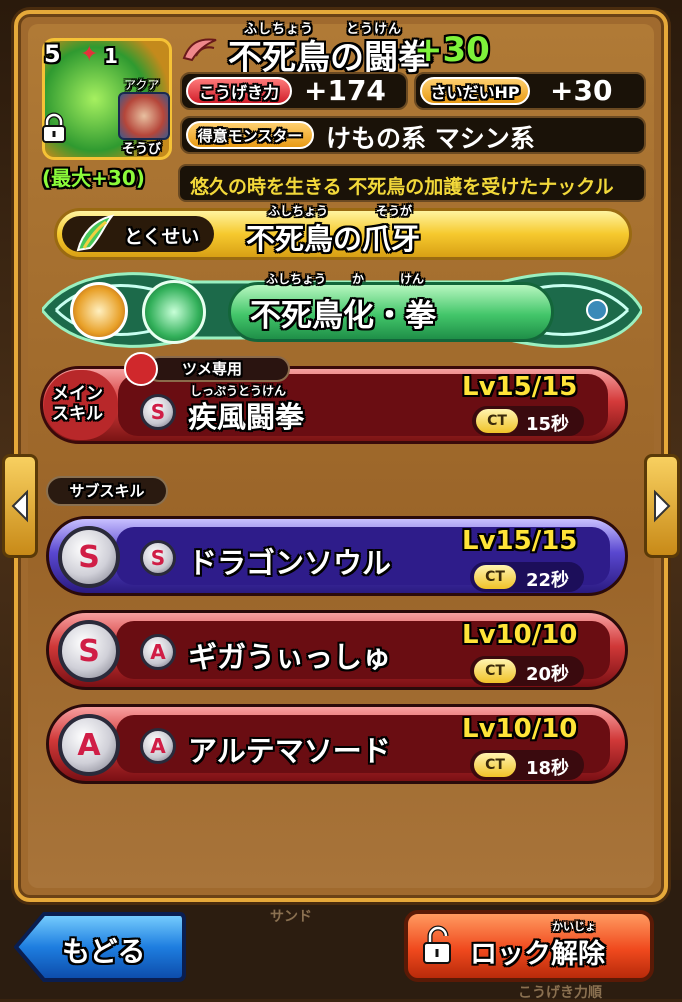 The image size is (682, 1002). I want to click on lock-icon, so click(54, 127).